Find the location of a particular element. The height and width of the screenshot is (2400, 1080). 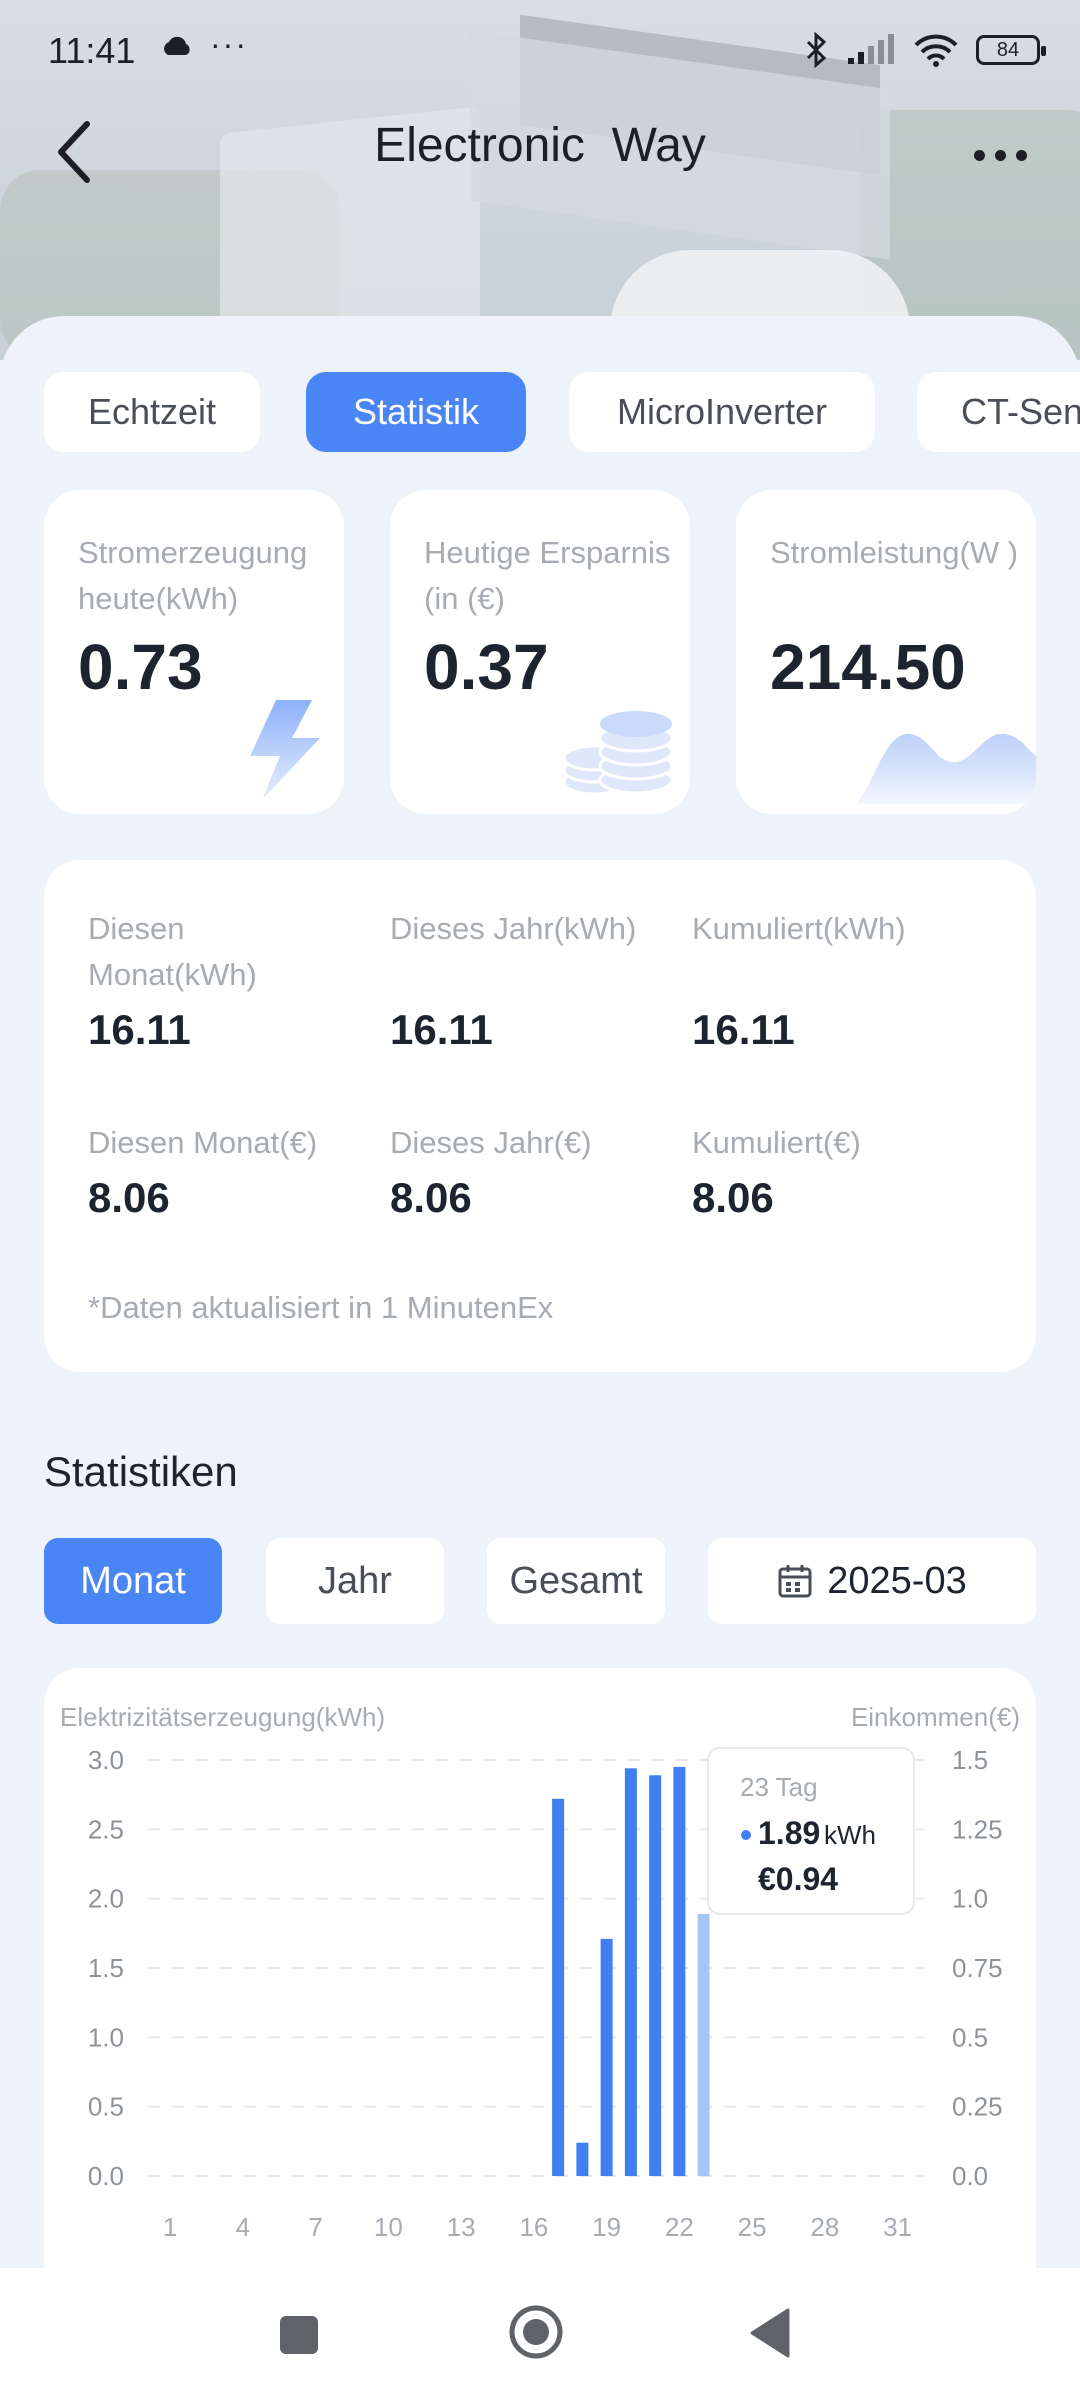

tooltip-series-dot is located at coordinates (746, 1835).